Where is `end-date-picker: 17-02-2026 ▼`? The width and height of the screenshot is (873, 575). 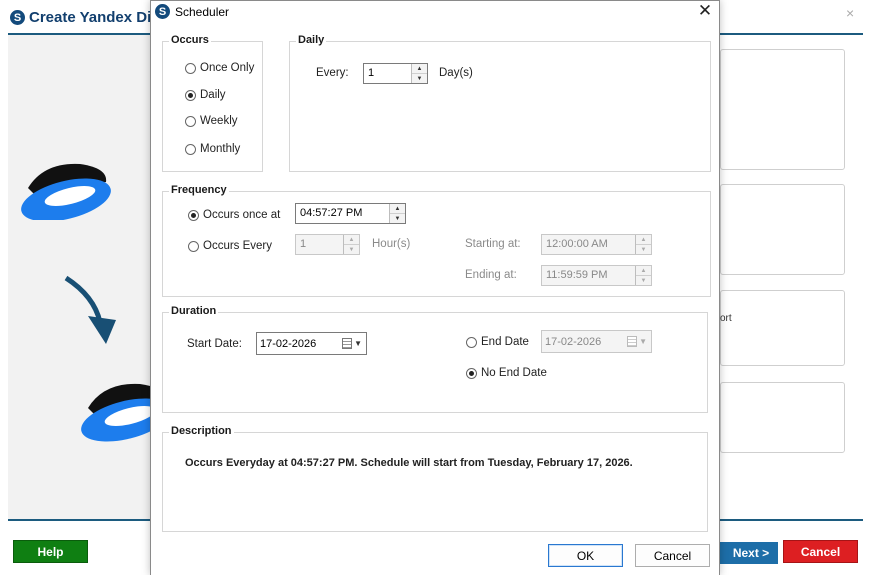 end-date-picker: 17-02-2026 ▼ is located at coordinates (596, 341).